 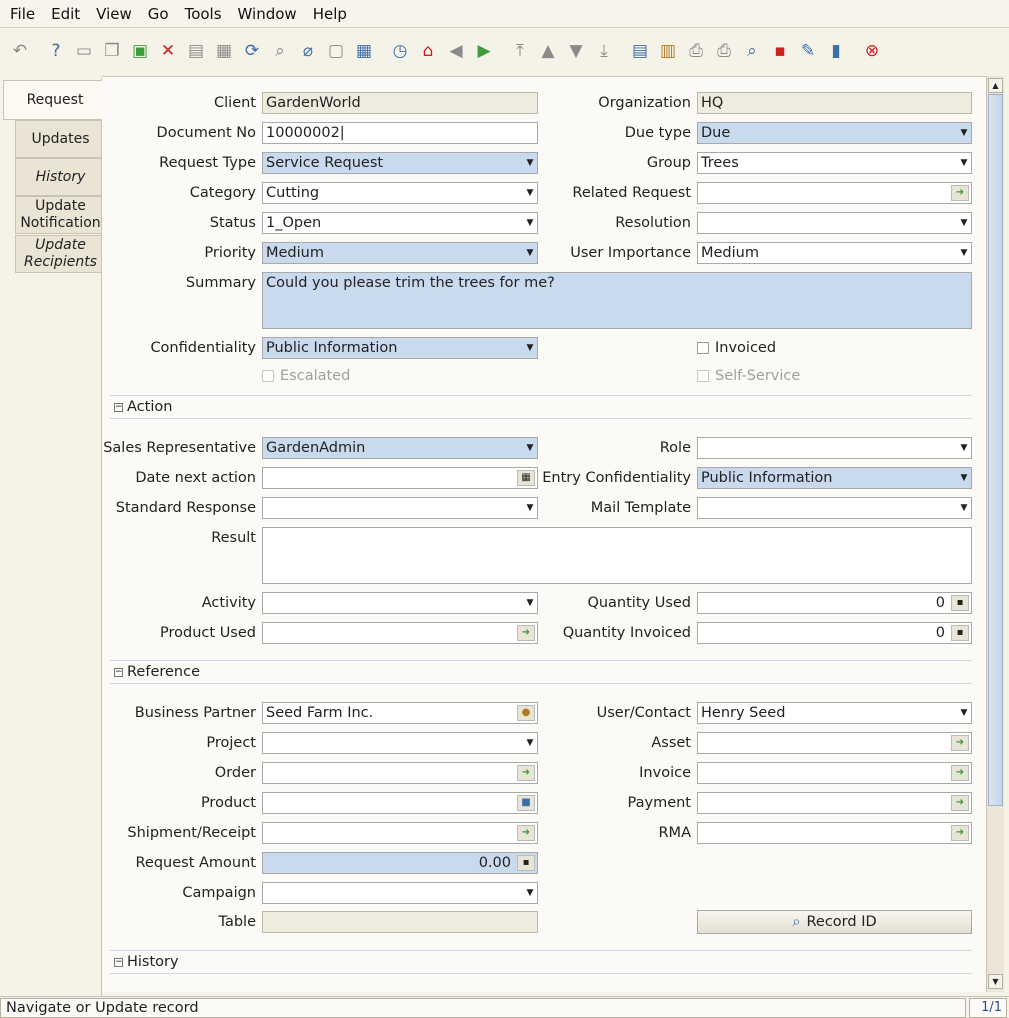 What do you see at coordinates (306, 376) in the screenshot?
I see `escalated-checkbox: Escalated` at bounding box center [306, 376].